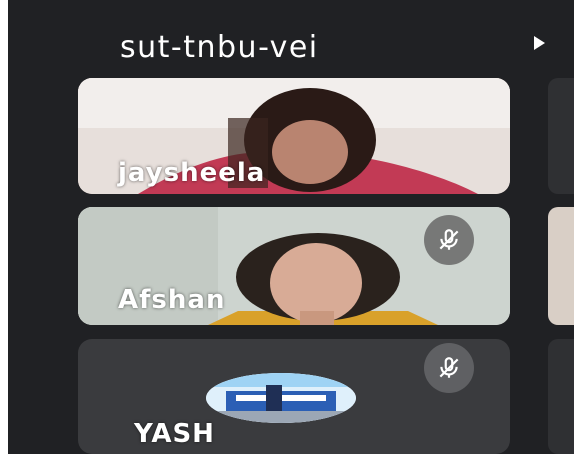 This screenshot has width=582, height=454. Describe the element at coordinates (192, 173) in the screenshot. I see `participant-name: jaysheela` at that location.